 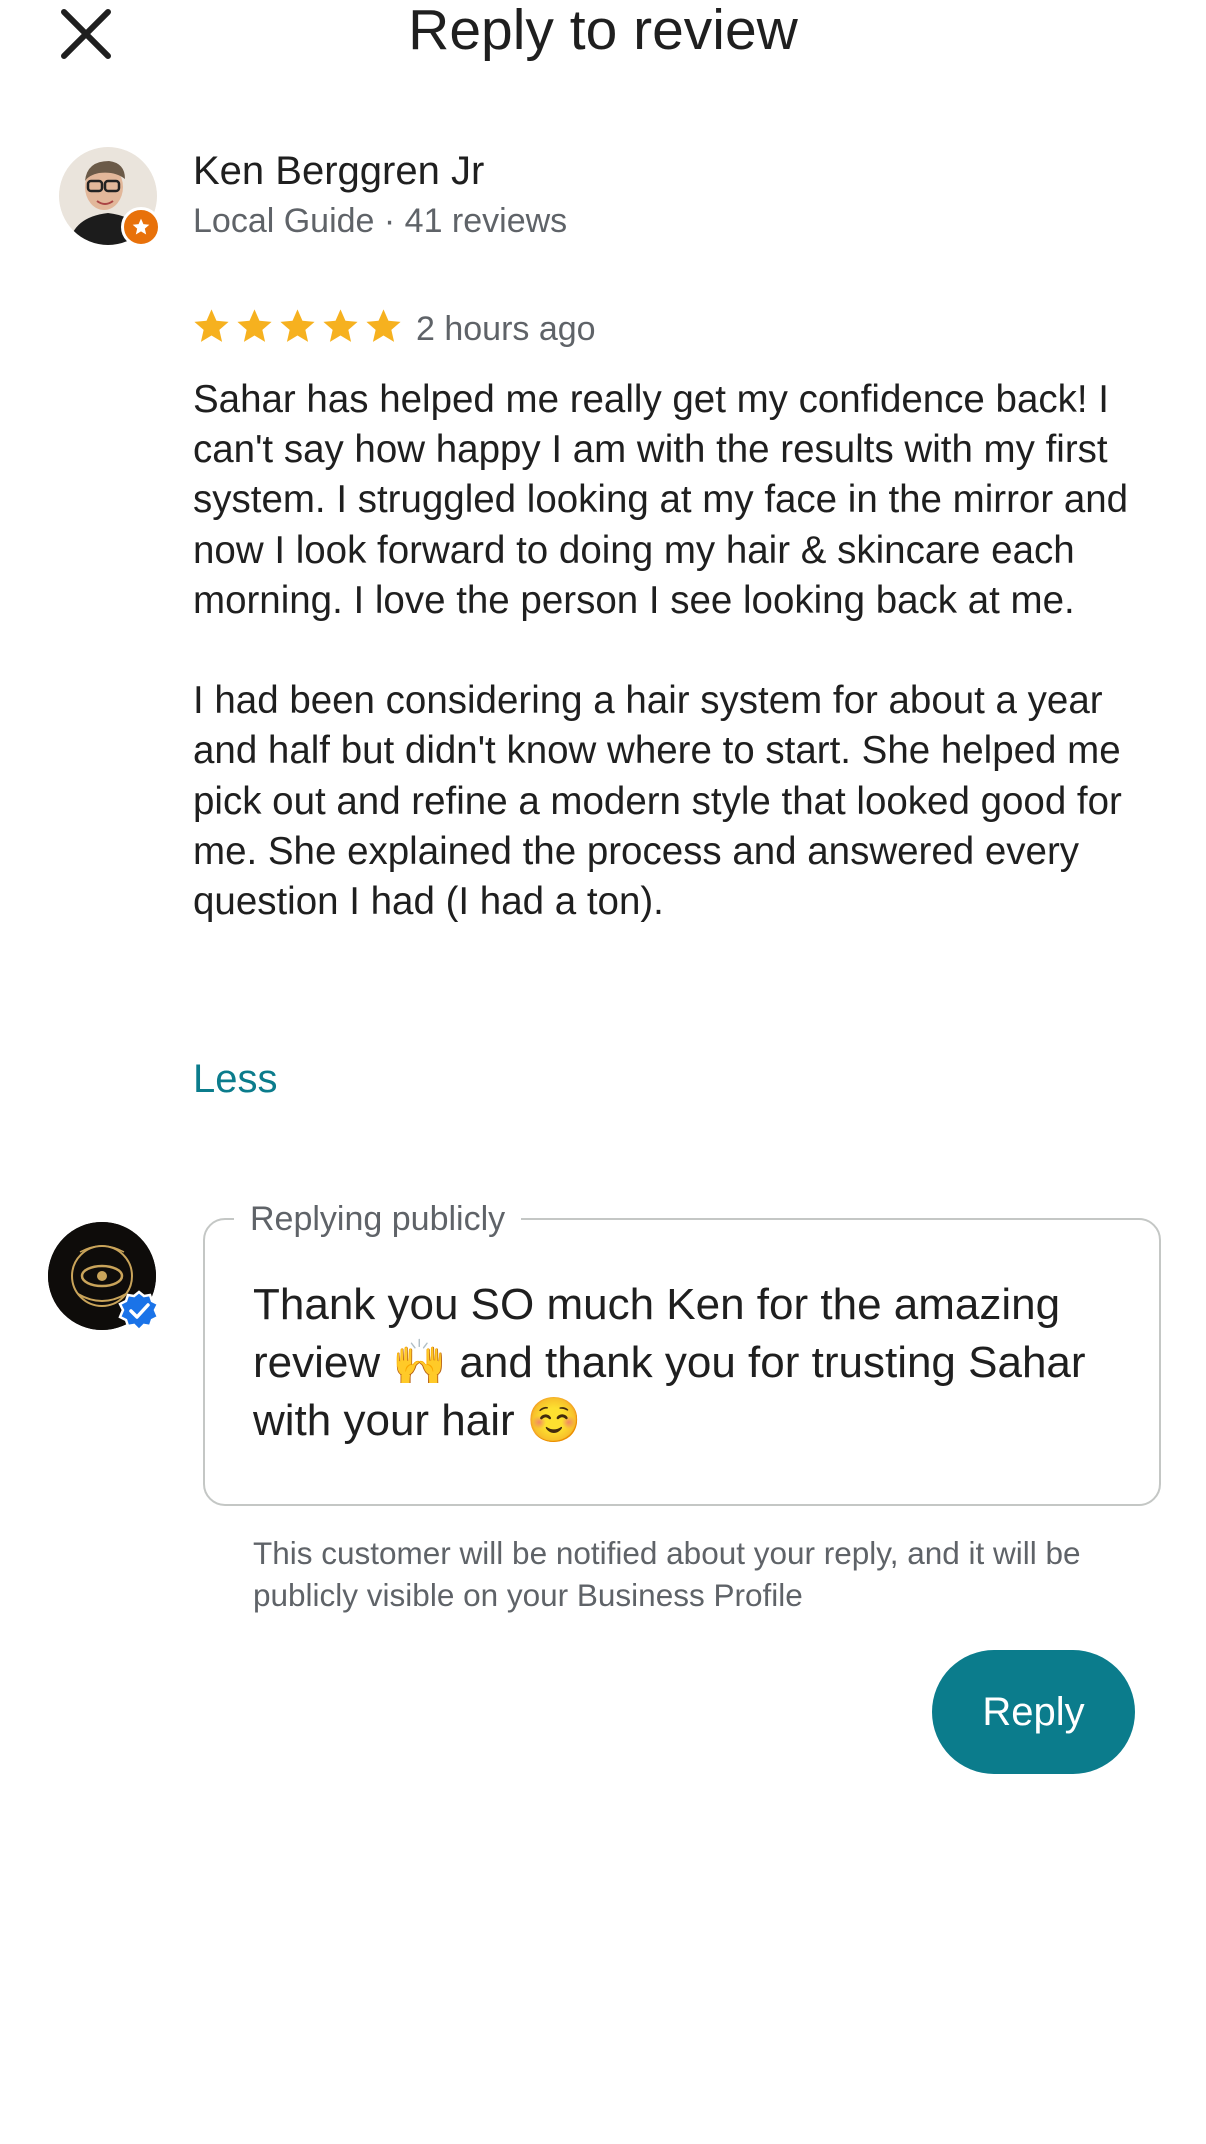 I want to click on rating-stars, so click(x=297, y=326).